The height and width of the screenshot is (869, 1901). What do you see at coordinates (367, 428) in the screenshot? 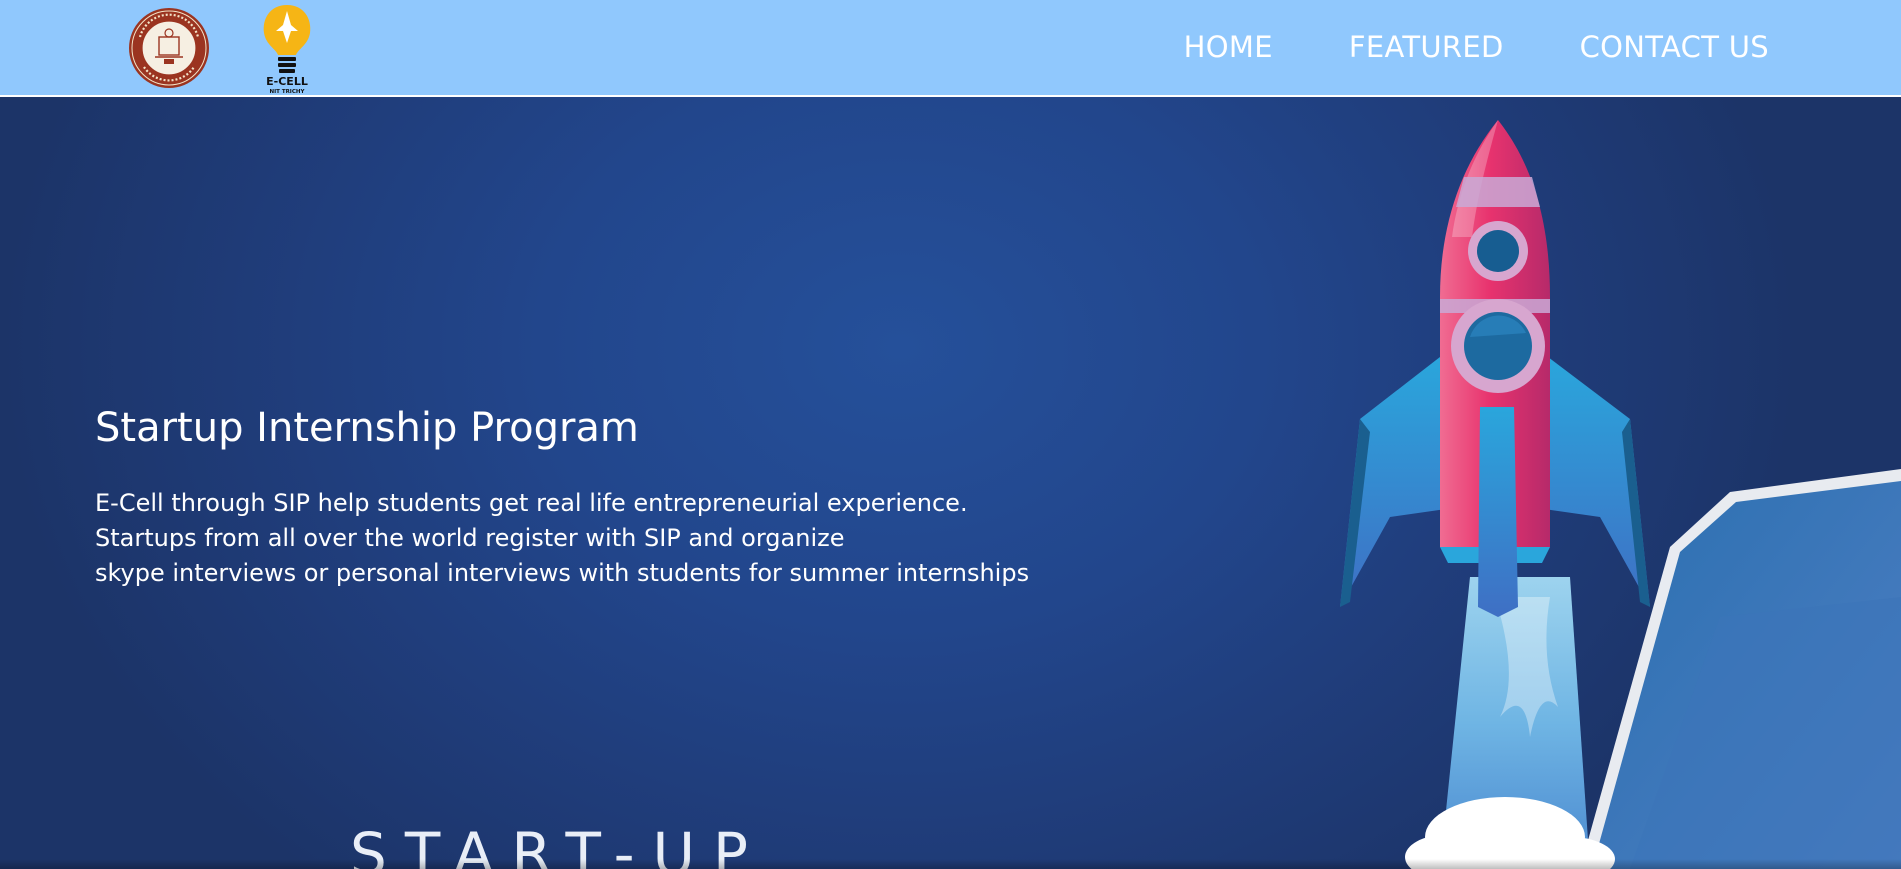
I see `hero-title: Startup Internship Program` at bounding box center [367, 428].